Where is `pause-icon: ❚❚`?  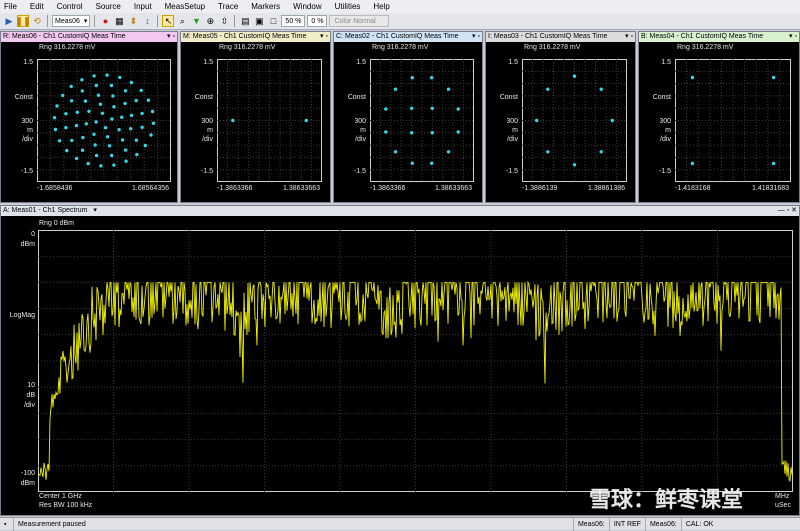
pause-icon: ❚❚ is located at coordinates (23, 21).